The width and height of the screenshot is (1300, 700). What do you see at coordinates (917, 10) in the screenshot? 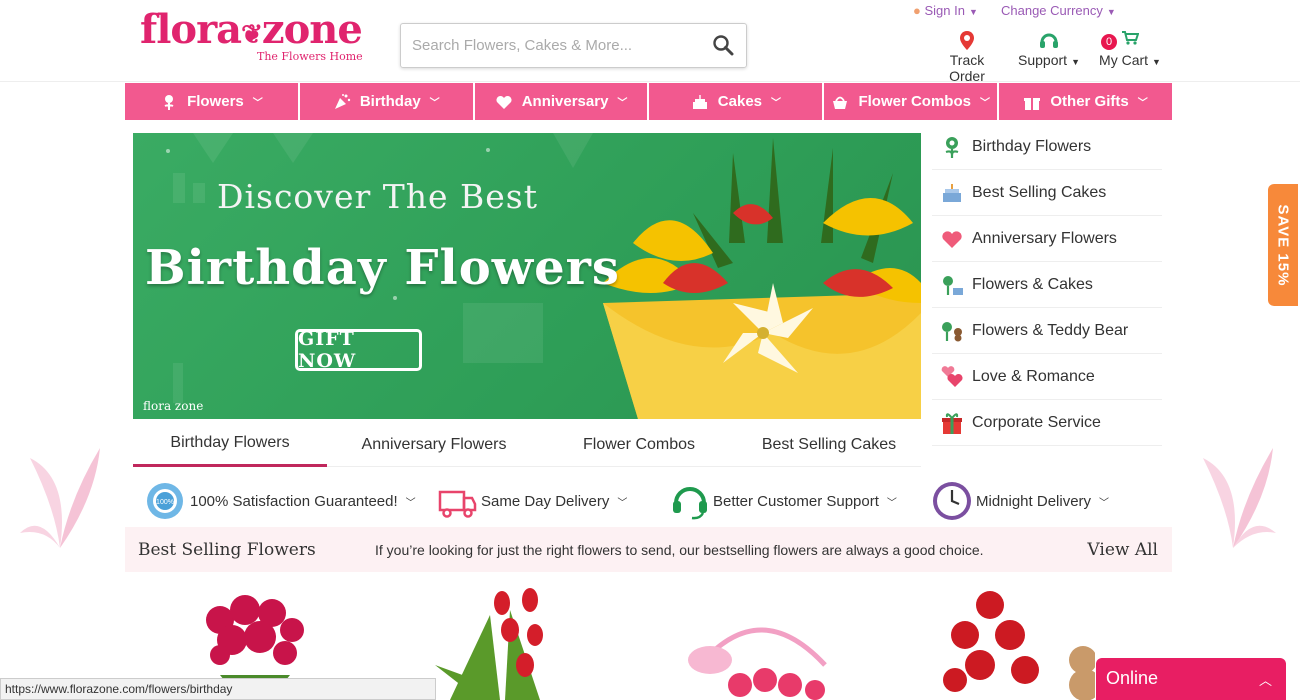
I see `user-icon: ●` at bounding box center [917, 10].